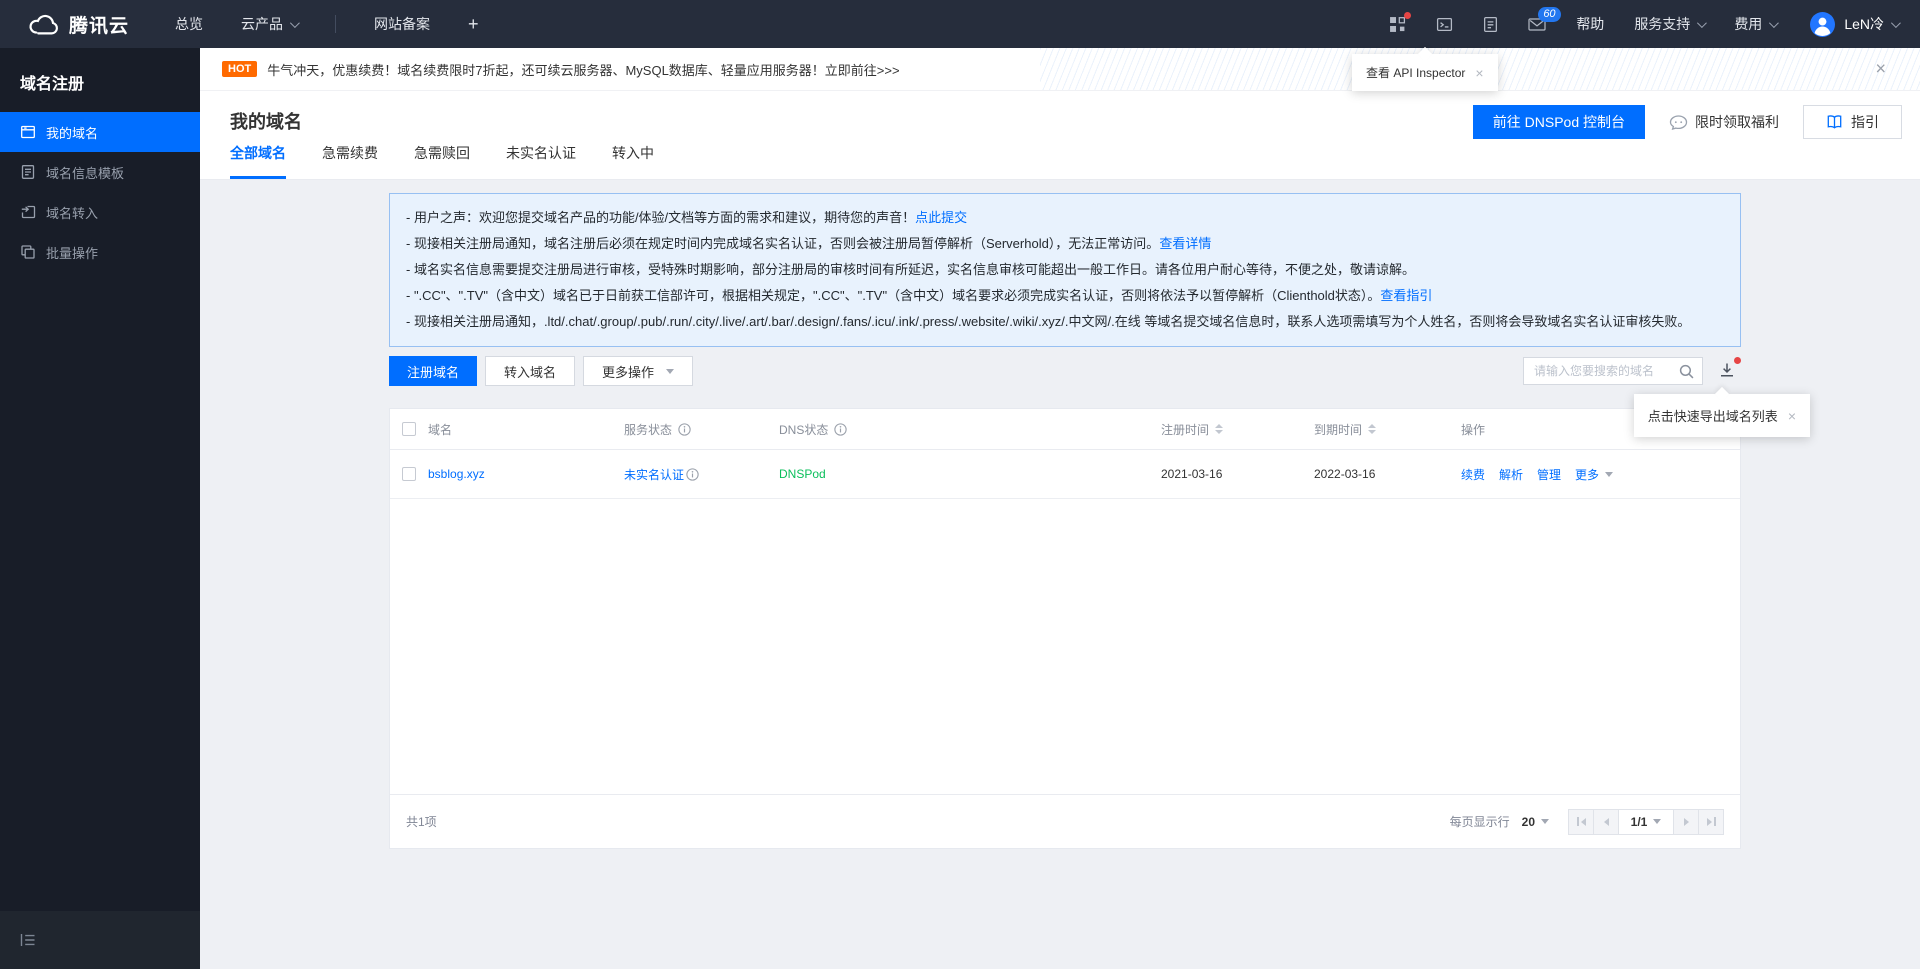 Image resolution: width=1920 pixels, height=969 pixels. I want to click on export-download-icon, so click(1730, 369).